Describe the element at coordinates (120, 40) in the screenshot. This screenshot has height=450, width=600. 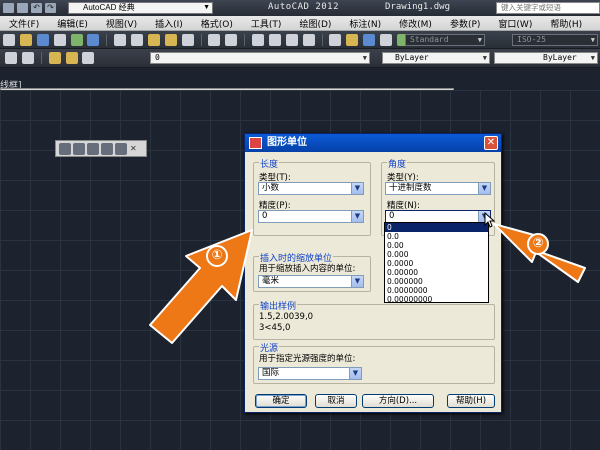
I see `cut-icon` at that location.